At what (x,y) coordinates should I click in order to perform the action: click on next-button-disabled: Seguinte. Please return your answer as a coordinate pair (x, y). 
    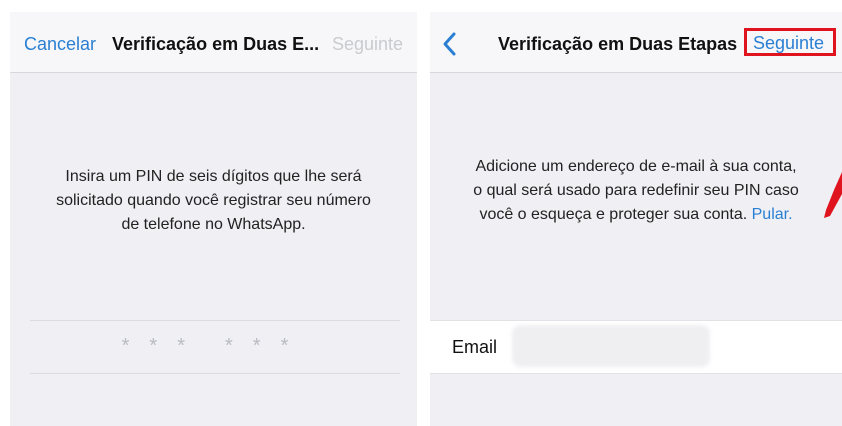
    Looking at the image, I should click on (367, 44).